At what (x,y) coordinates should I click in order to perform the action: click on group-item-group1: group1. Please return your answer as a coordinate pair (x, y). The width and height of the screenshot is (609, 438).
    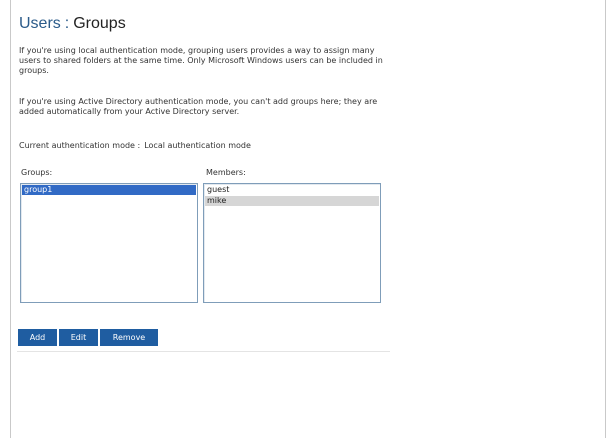
    Looking at the image, I should click on (109, 190).